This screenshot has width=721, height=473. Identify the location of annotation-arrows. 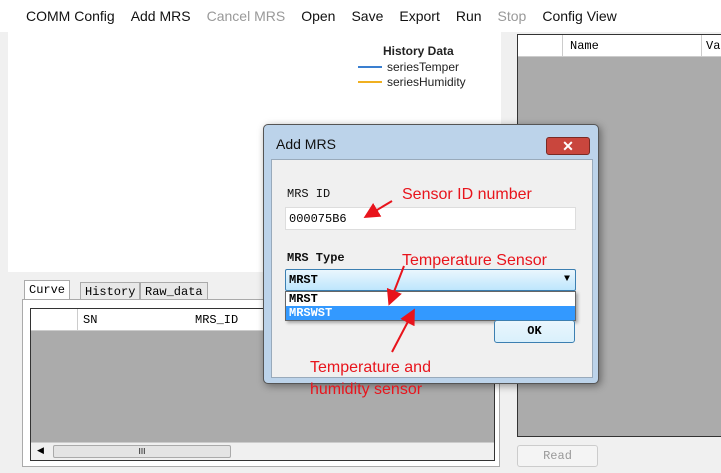
(389, 276).